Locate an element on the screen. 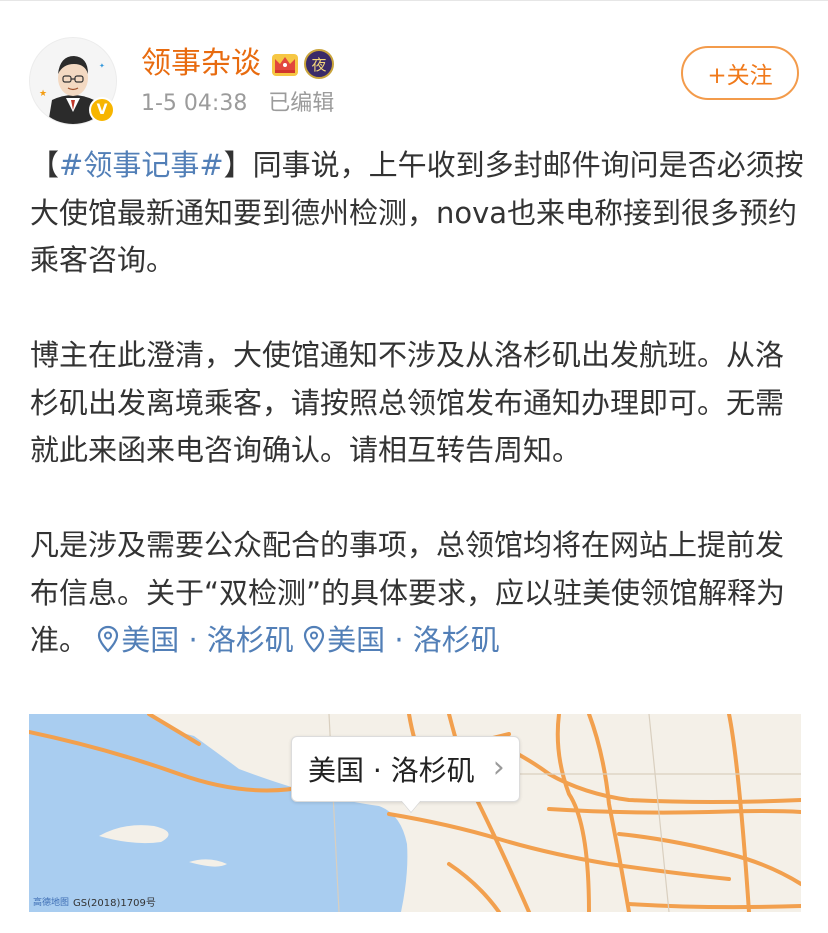 This screenshot has height=933, width=828. location-2-label: 美国 · 洛杉矶 is located at coordinates (413, 640).